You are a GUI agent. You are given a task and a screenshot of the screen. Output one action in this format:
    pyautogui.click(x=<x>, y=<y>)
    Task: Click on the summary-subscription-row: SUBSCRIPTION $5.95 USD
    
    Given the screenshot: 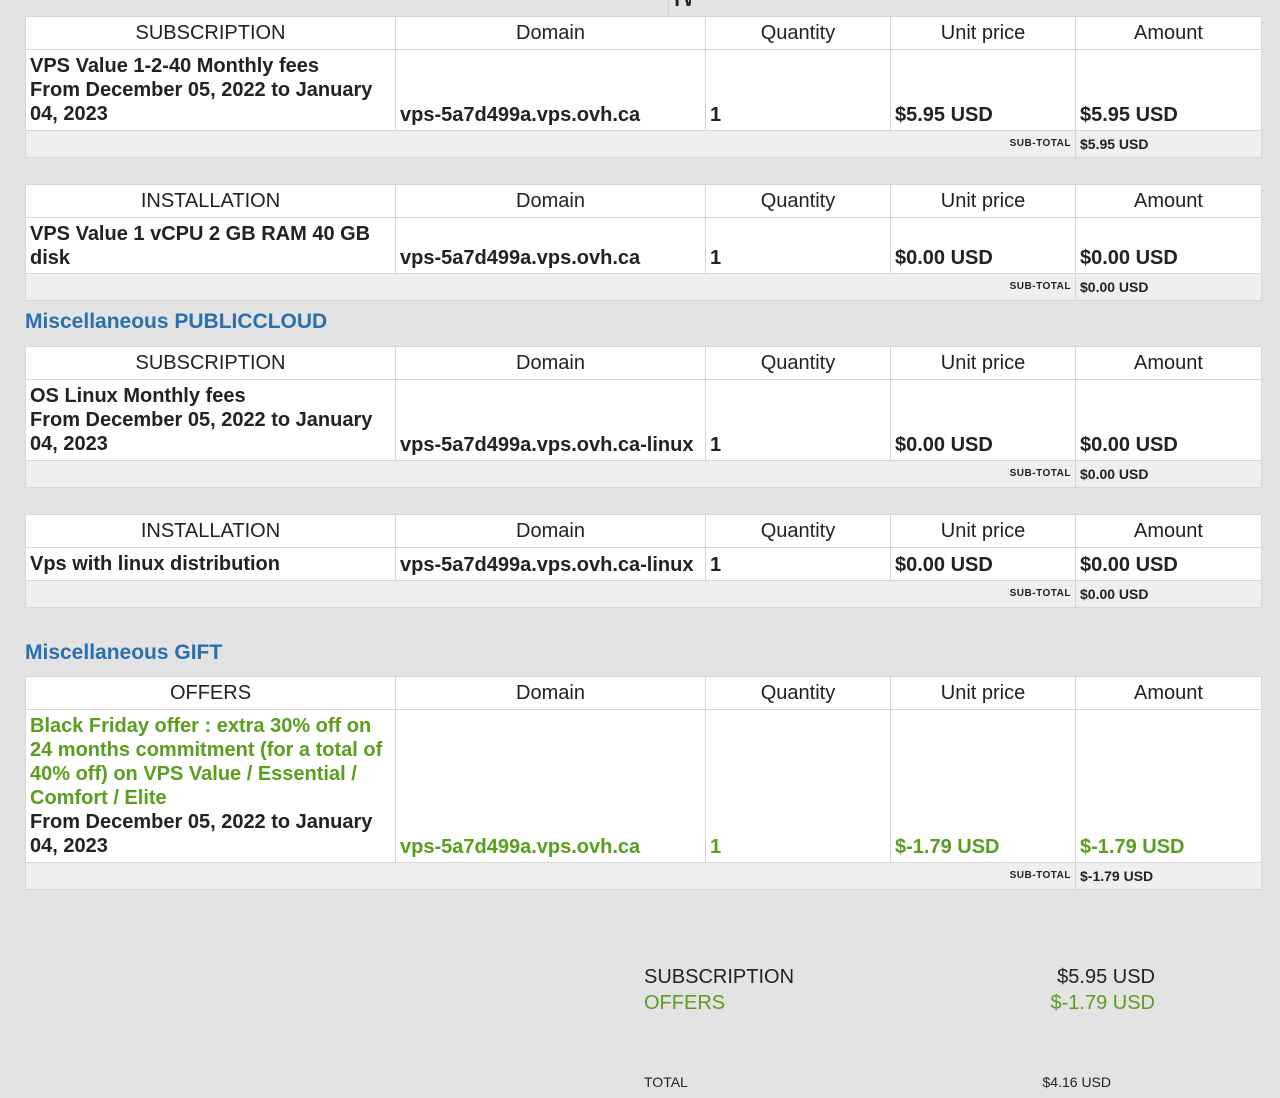 What is the action you would take?
    pyautogui.click(x=904, y=978)
    